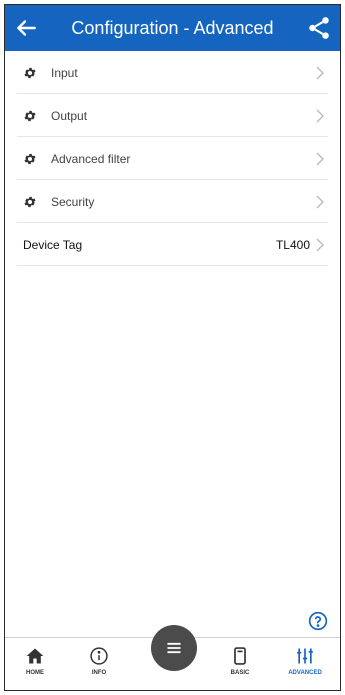 Image resolution: width=345 pixels, height=695 pixels. I want to click on info-icon, so click(99, 656).